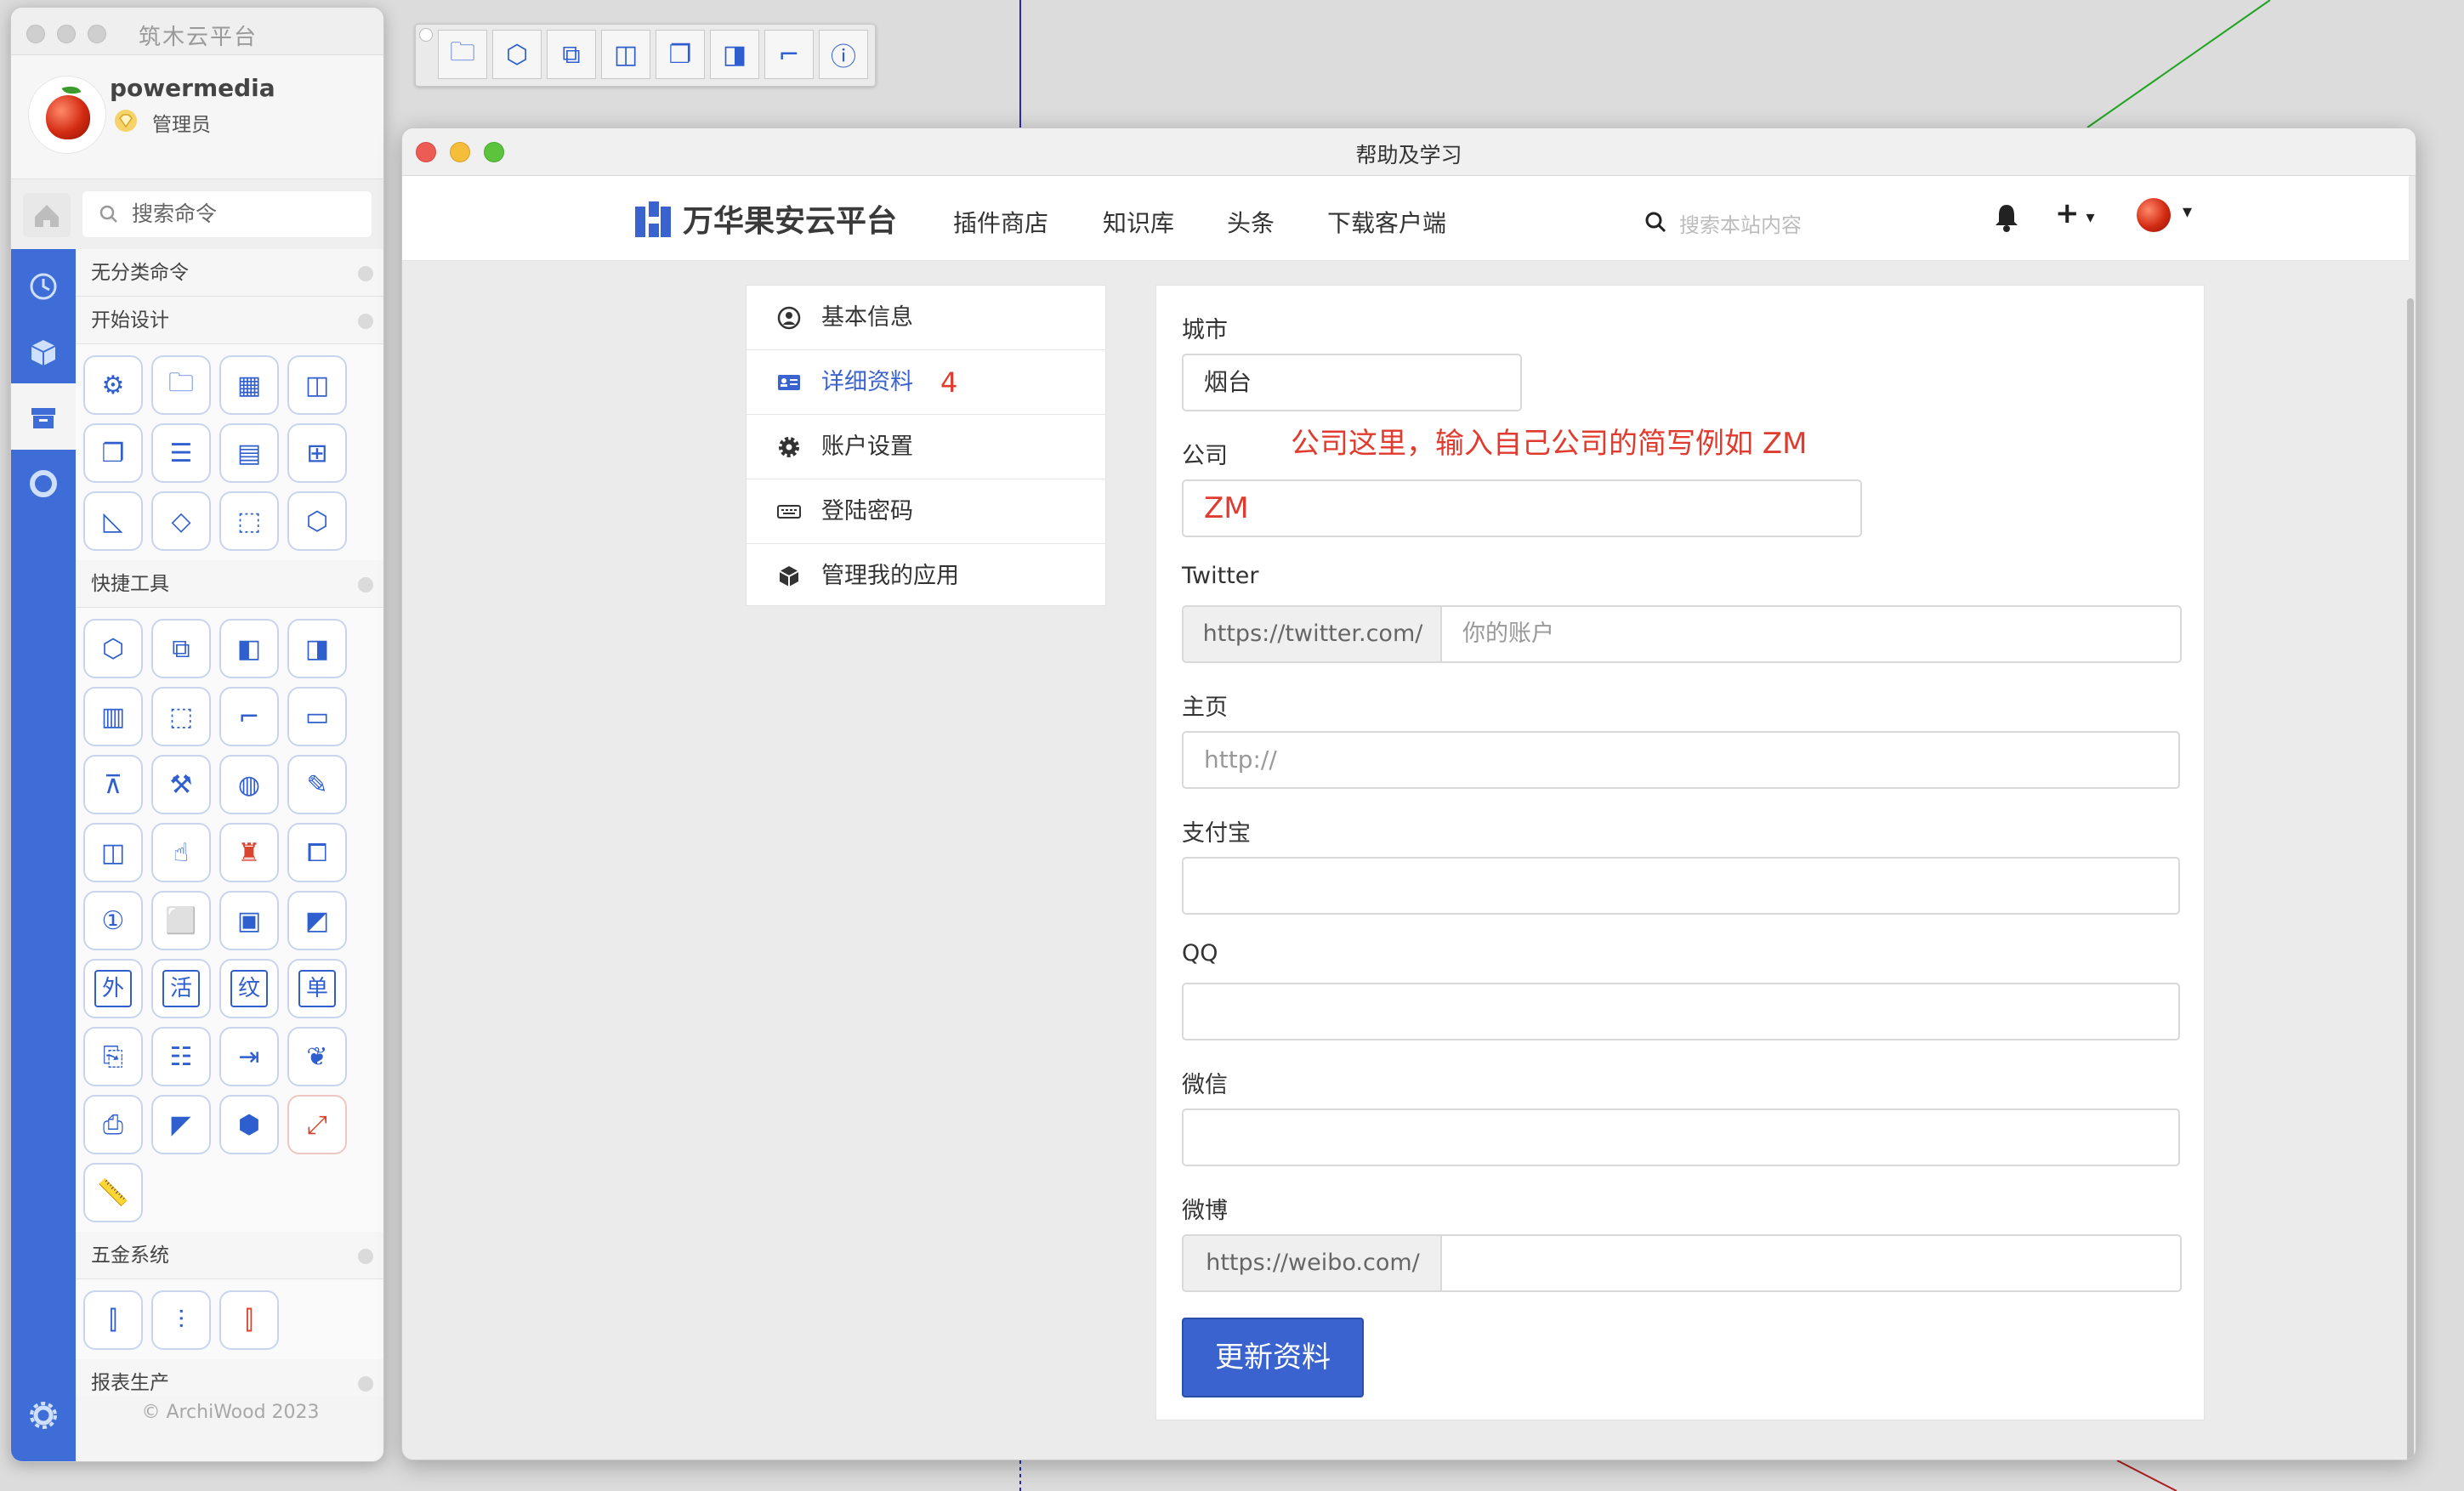 Image resolution: width=2464 pixels, height=1491 pixels. Describe the element at coordinates (113, 988) in the screenshot. I see `outer-text-tool: 外` at that location.